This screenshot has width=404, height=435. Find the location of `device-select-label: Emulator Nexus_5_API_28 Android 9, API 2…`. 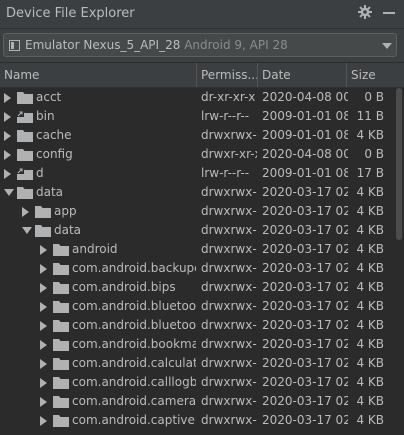

device-select-label: Emulator Nexus_5_API_28 Android 9, API 2… is located at coordinates (156, 45).